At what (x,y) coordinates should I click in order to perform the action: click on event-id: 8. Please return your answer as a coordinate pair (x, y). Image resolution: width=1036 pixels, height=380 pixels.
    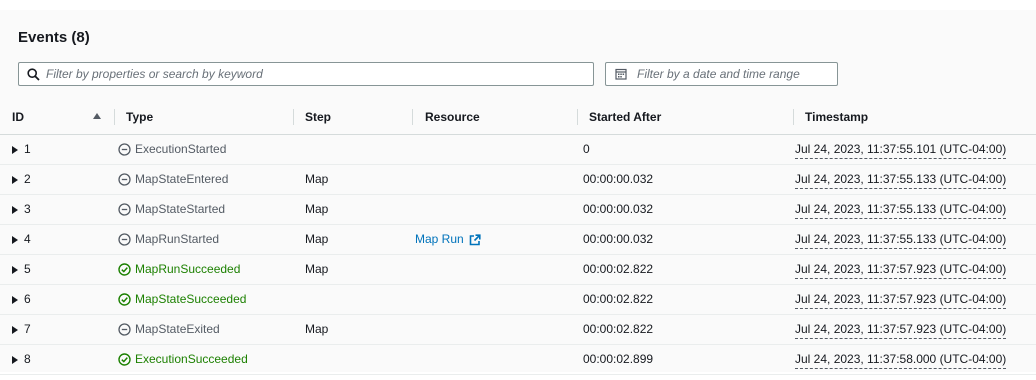
    Looking at the image, I should click on (27, 359).